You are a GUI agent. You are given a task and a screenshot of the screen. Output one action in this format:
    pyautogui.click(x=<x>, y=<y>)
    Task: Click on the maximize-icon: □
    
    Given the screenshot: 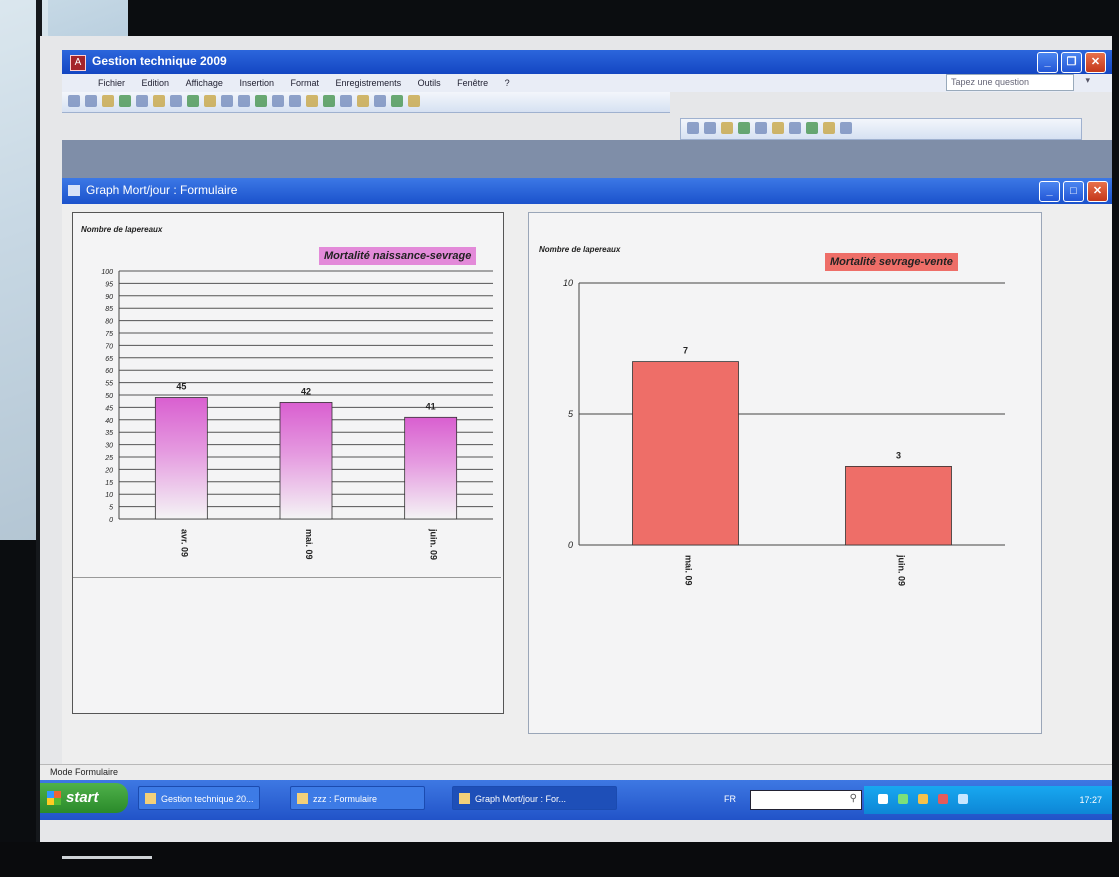 What is the action you would take?
    pyautogui.click(x=1073, y=191)
    